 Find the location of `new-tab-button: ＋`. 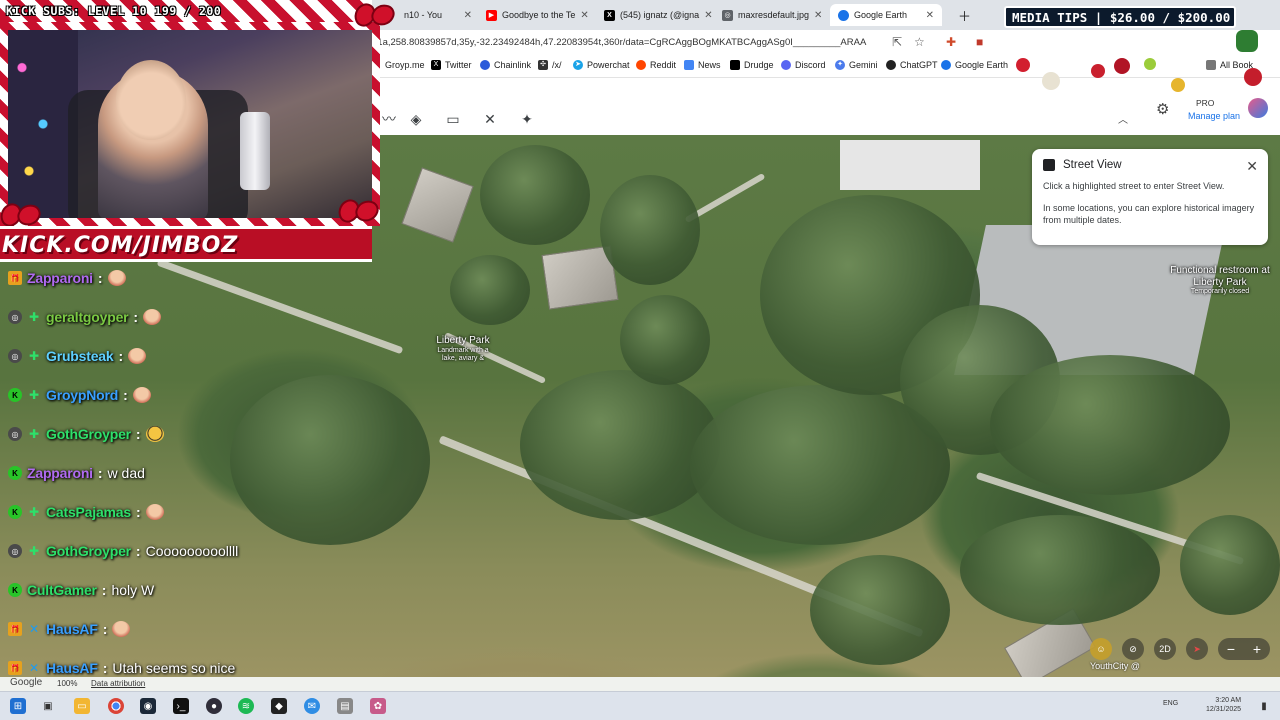

new-tab-button: ＋ is located at coordinates (960, 15).